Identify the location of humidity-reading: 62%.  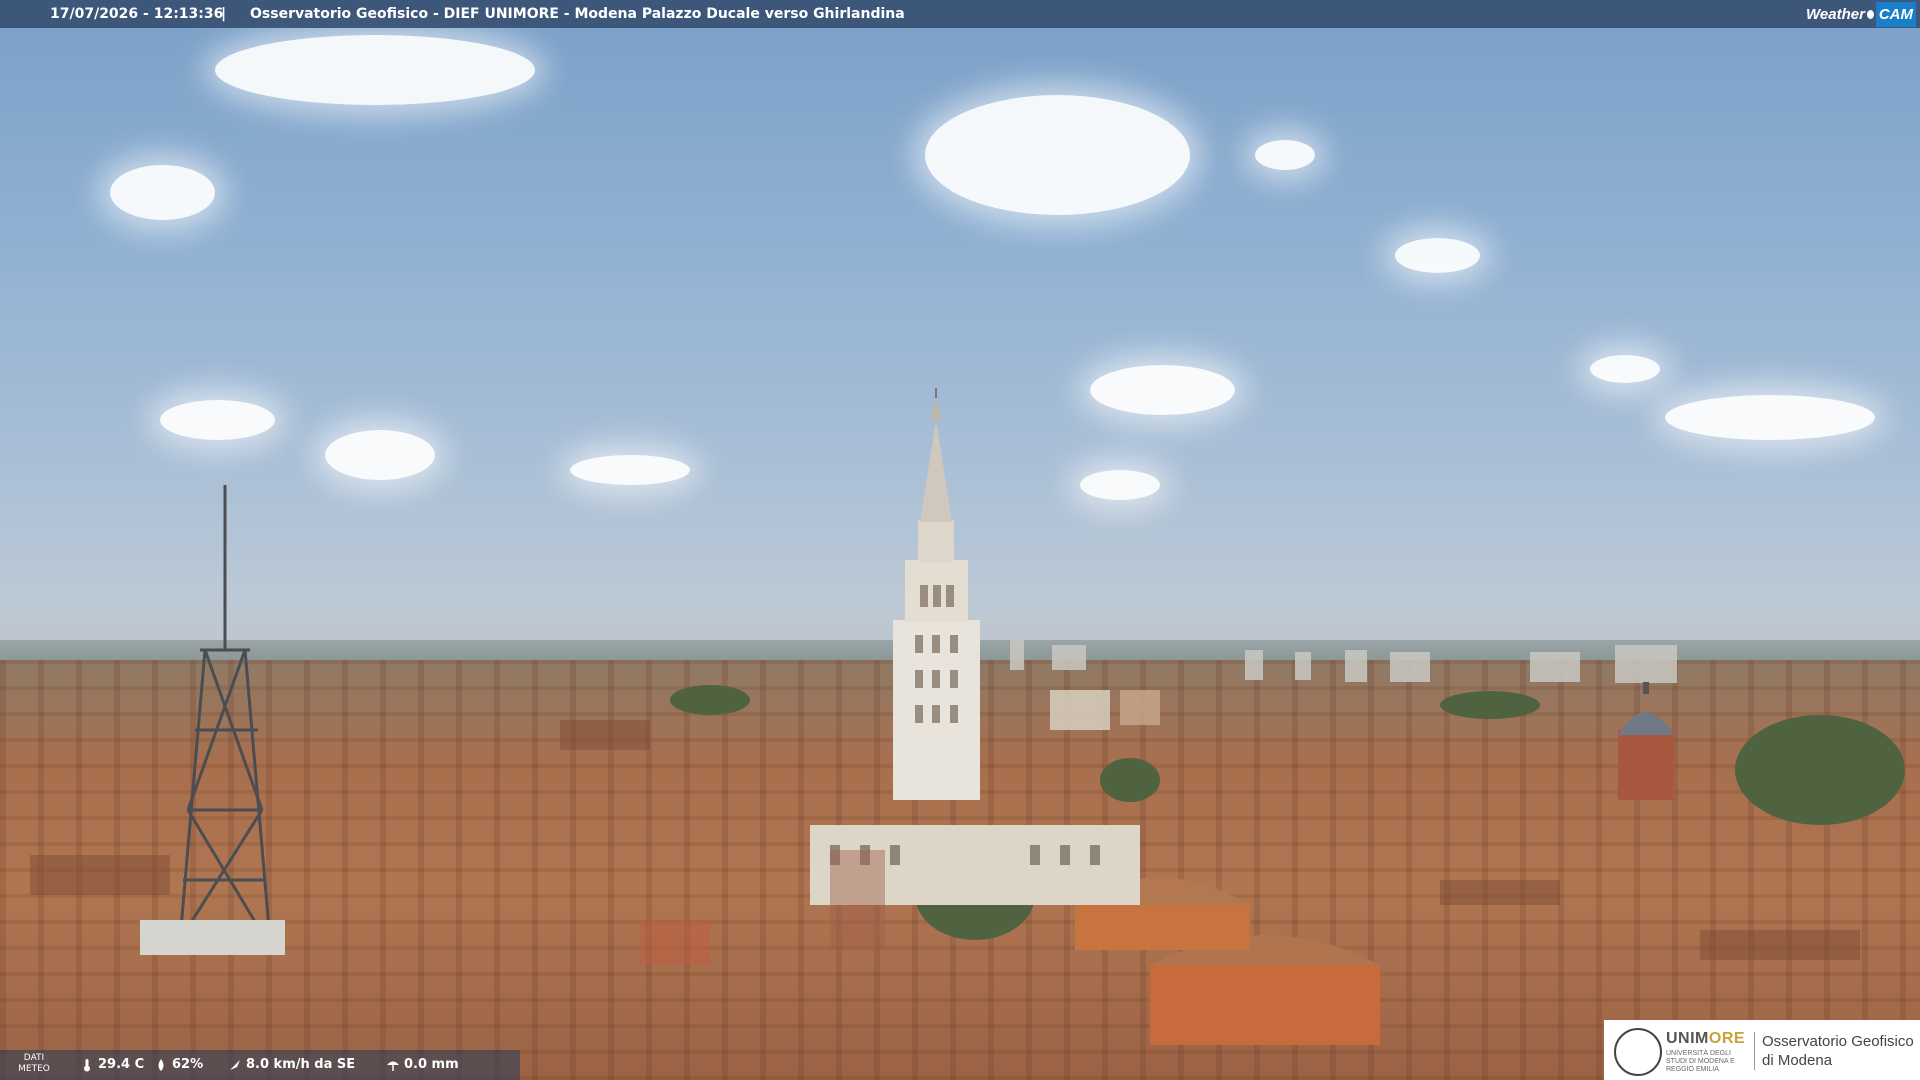
(178, 1064).